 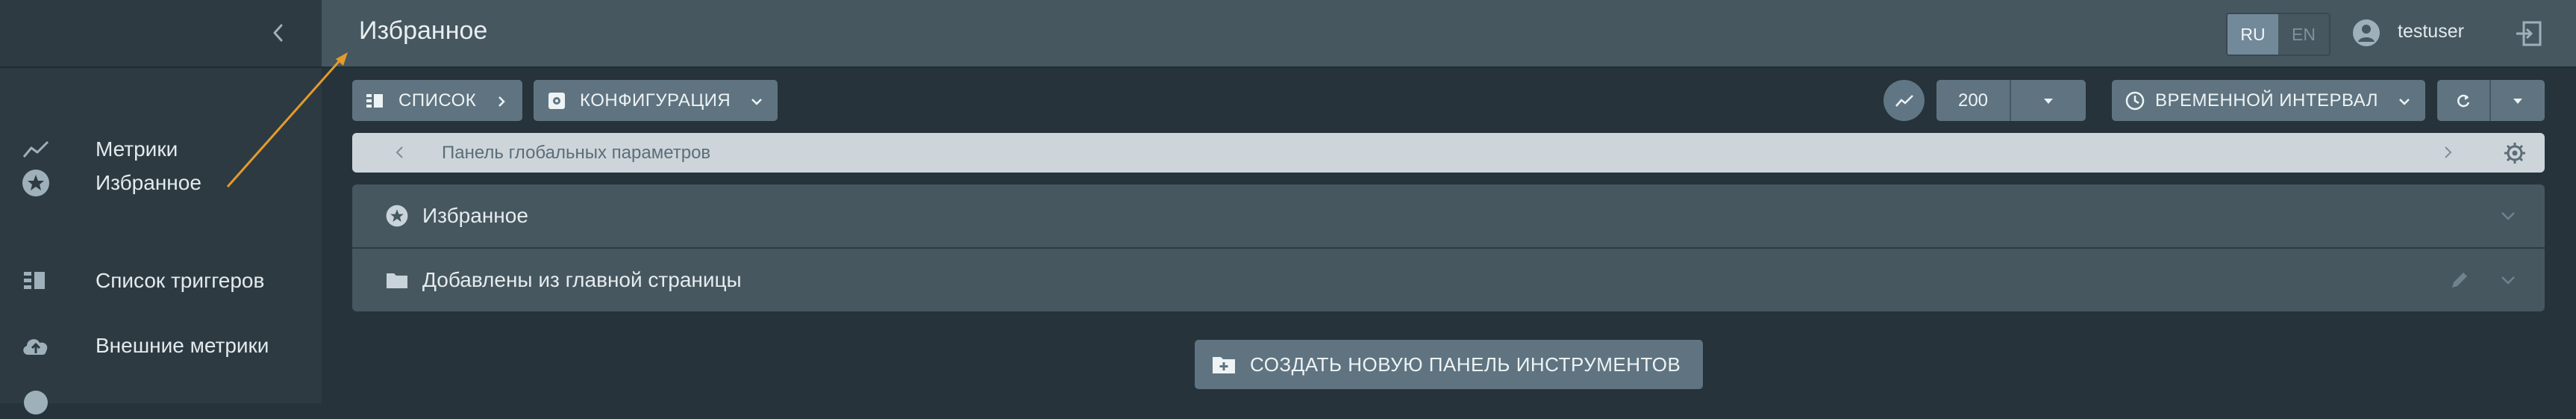 I want to click on folder-icon, so click(x=397, y=280).